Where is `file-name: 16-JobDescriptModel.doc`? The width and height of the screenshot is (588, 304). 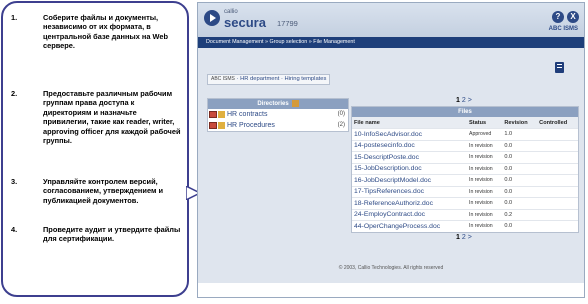
file-name: 16-JobDescriptModel.doc is located at coordinates (410, 180).